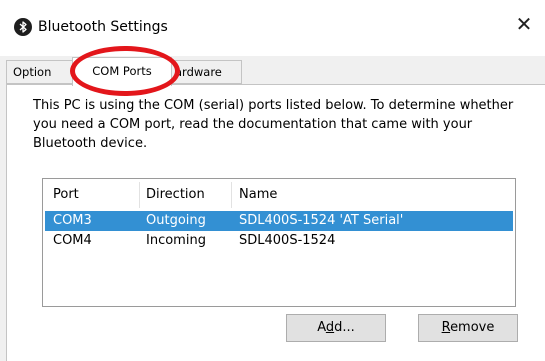  Describe the element at coordinates (72, 240) in the screenshot. I see `cell-port: COM4` at that location.